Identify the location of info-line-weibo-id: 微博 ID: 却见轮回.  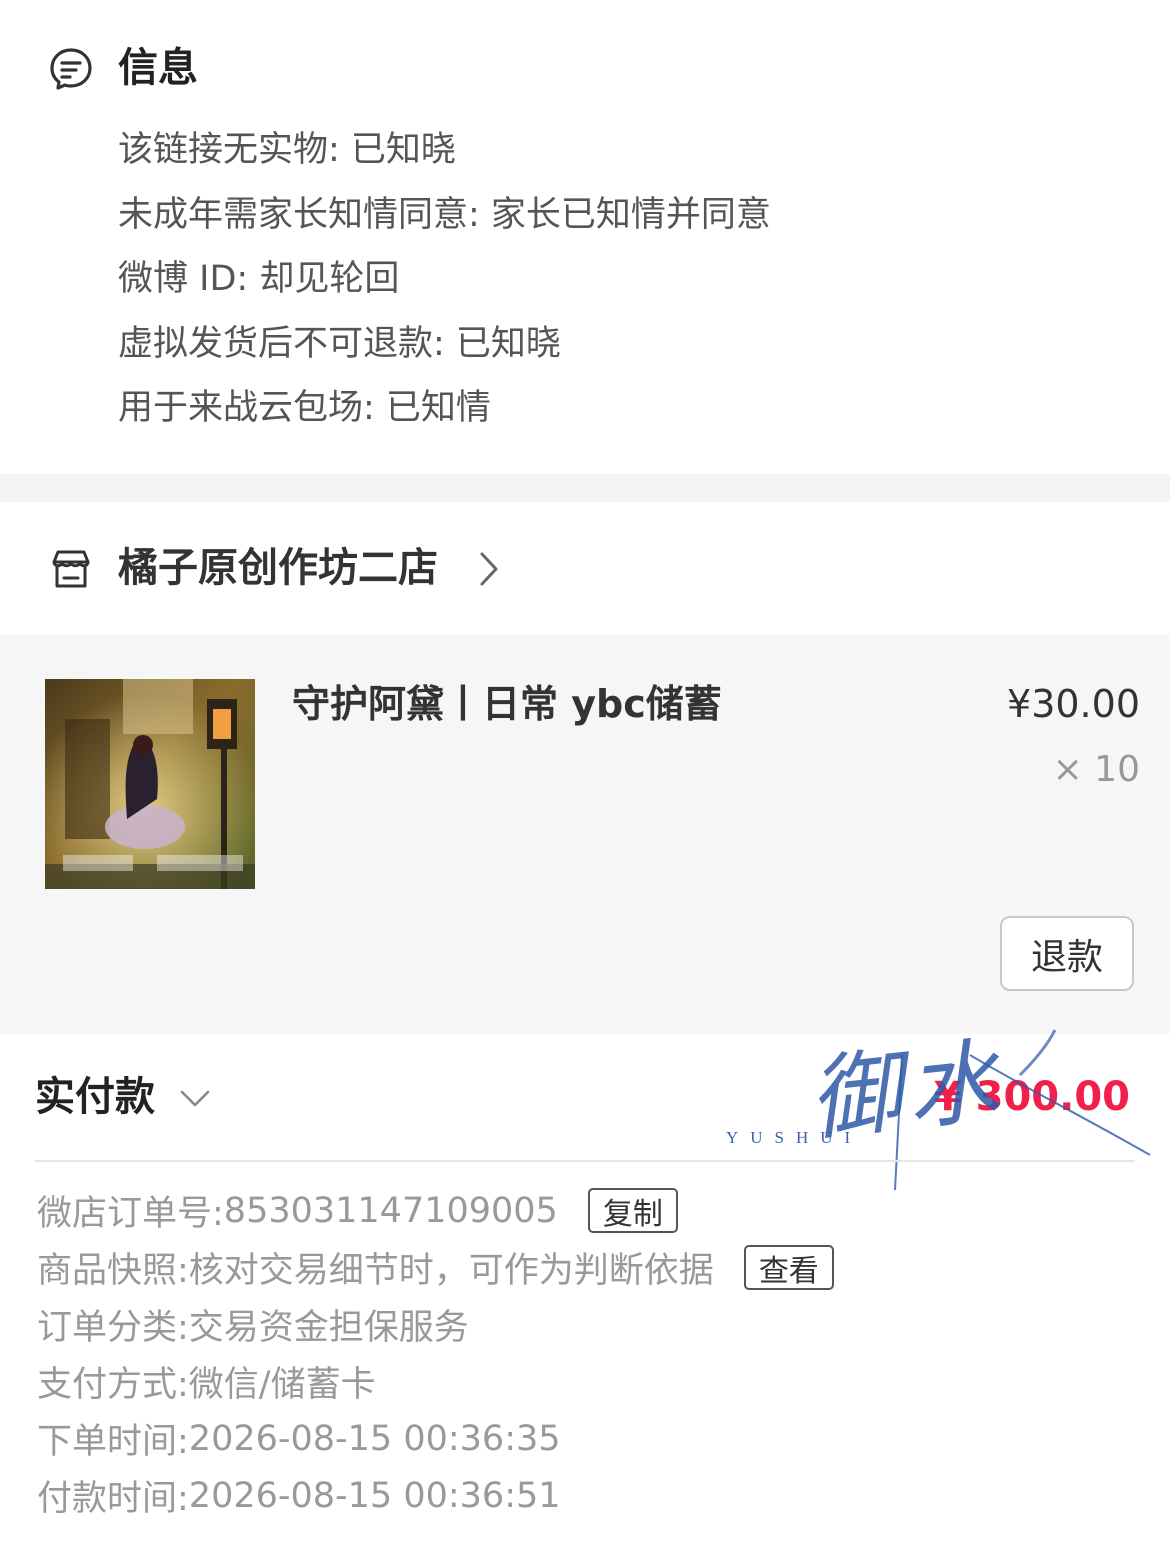
(259, 279).